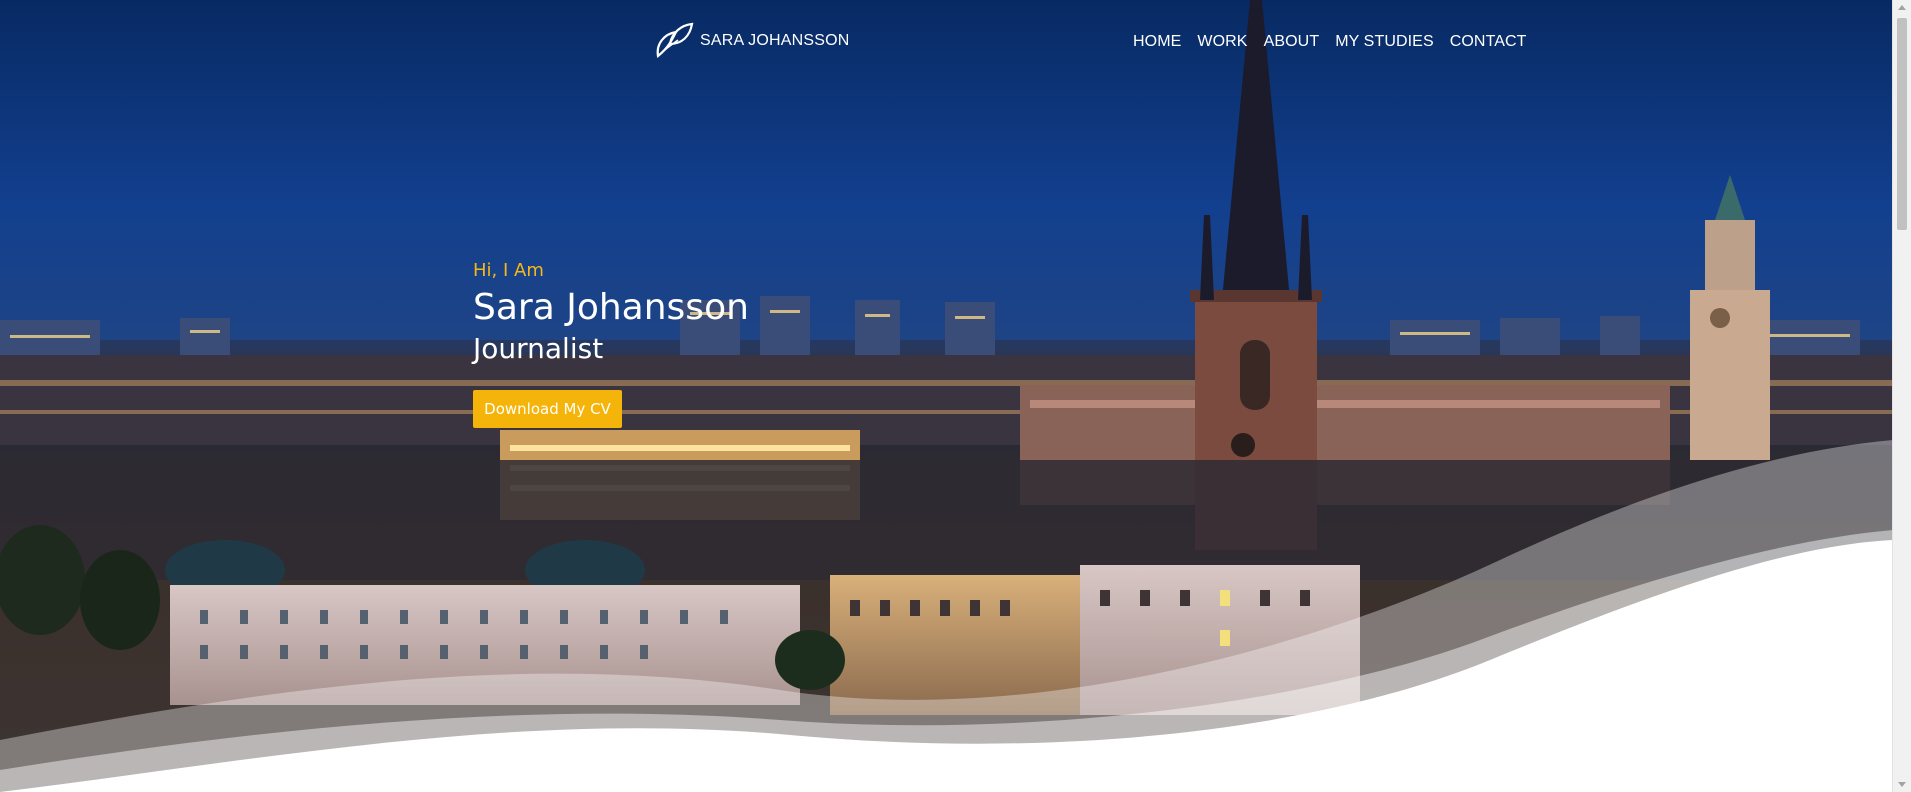 This screenshot has width=1911, height=792. Describe the element at coordinates (611, 307) in the screenshot. I see `hero-name: Sara Johansson` at that location.